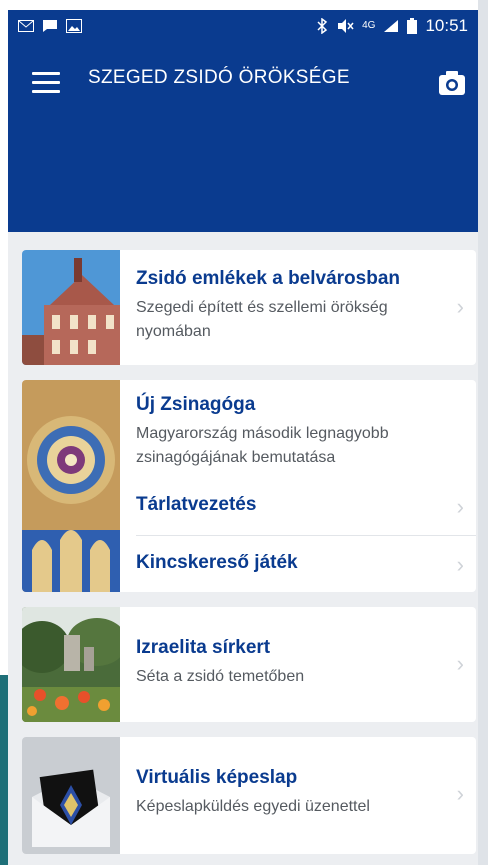  I want to click on card-subtitle-line: Képeslapküldés egyedi üzenettel, so click(253, 806).